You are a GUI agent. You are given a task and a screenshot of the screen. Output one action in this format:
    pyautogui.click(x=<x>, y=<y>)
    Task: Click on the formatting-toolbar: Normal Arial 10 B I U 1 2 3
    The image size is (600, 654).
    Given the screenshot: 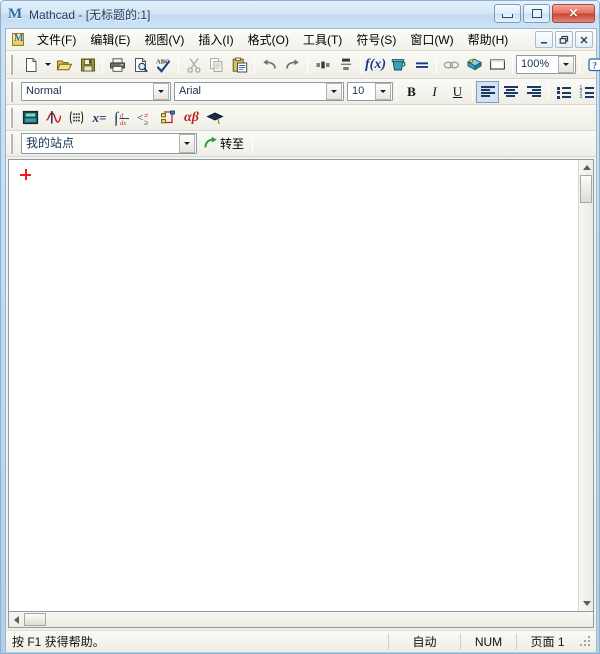 What is the action you would take?
    pyautogui.click(x=301, y=92)
    